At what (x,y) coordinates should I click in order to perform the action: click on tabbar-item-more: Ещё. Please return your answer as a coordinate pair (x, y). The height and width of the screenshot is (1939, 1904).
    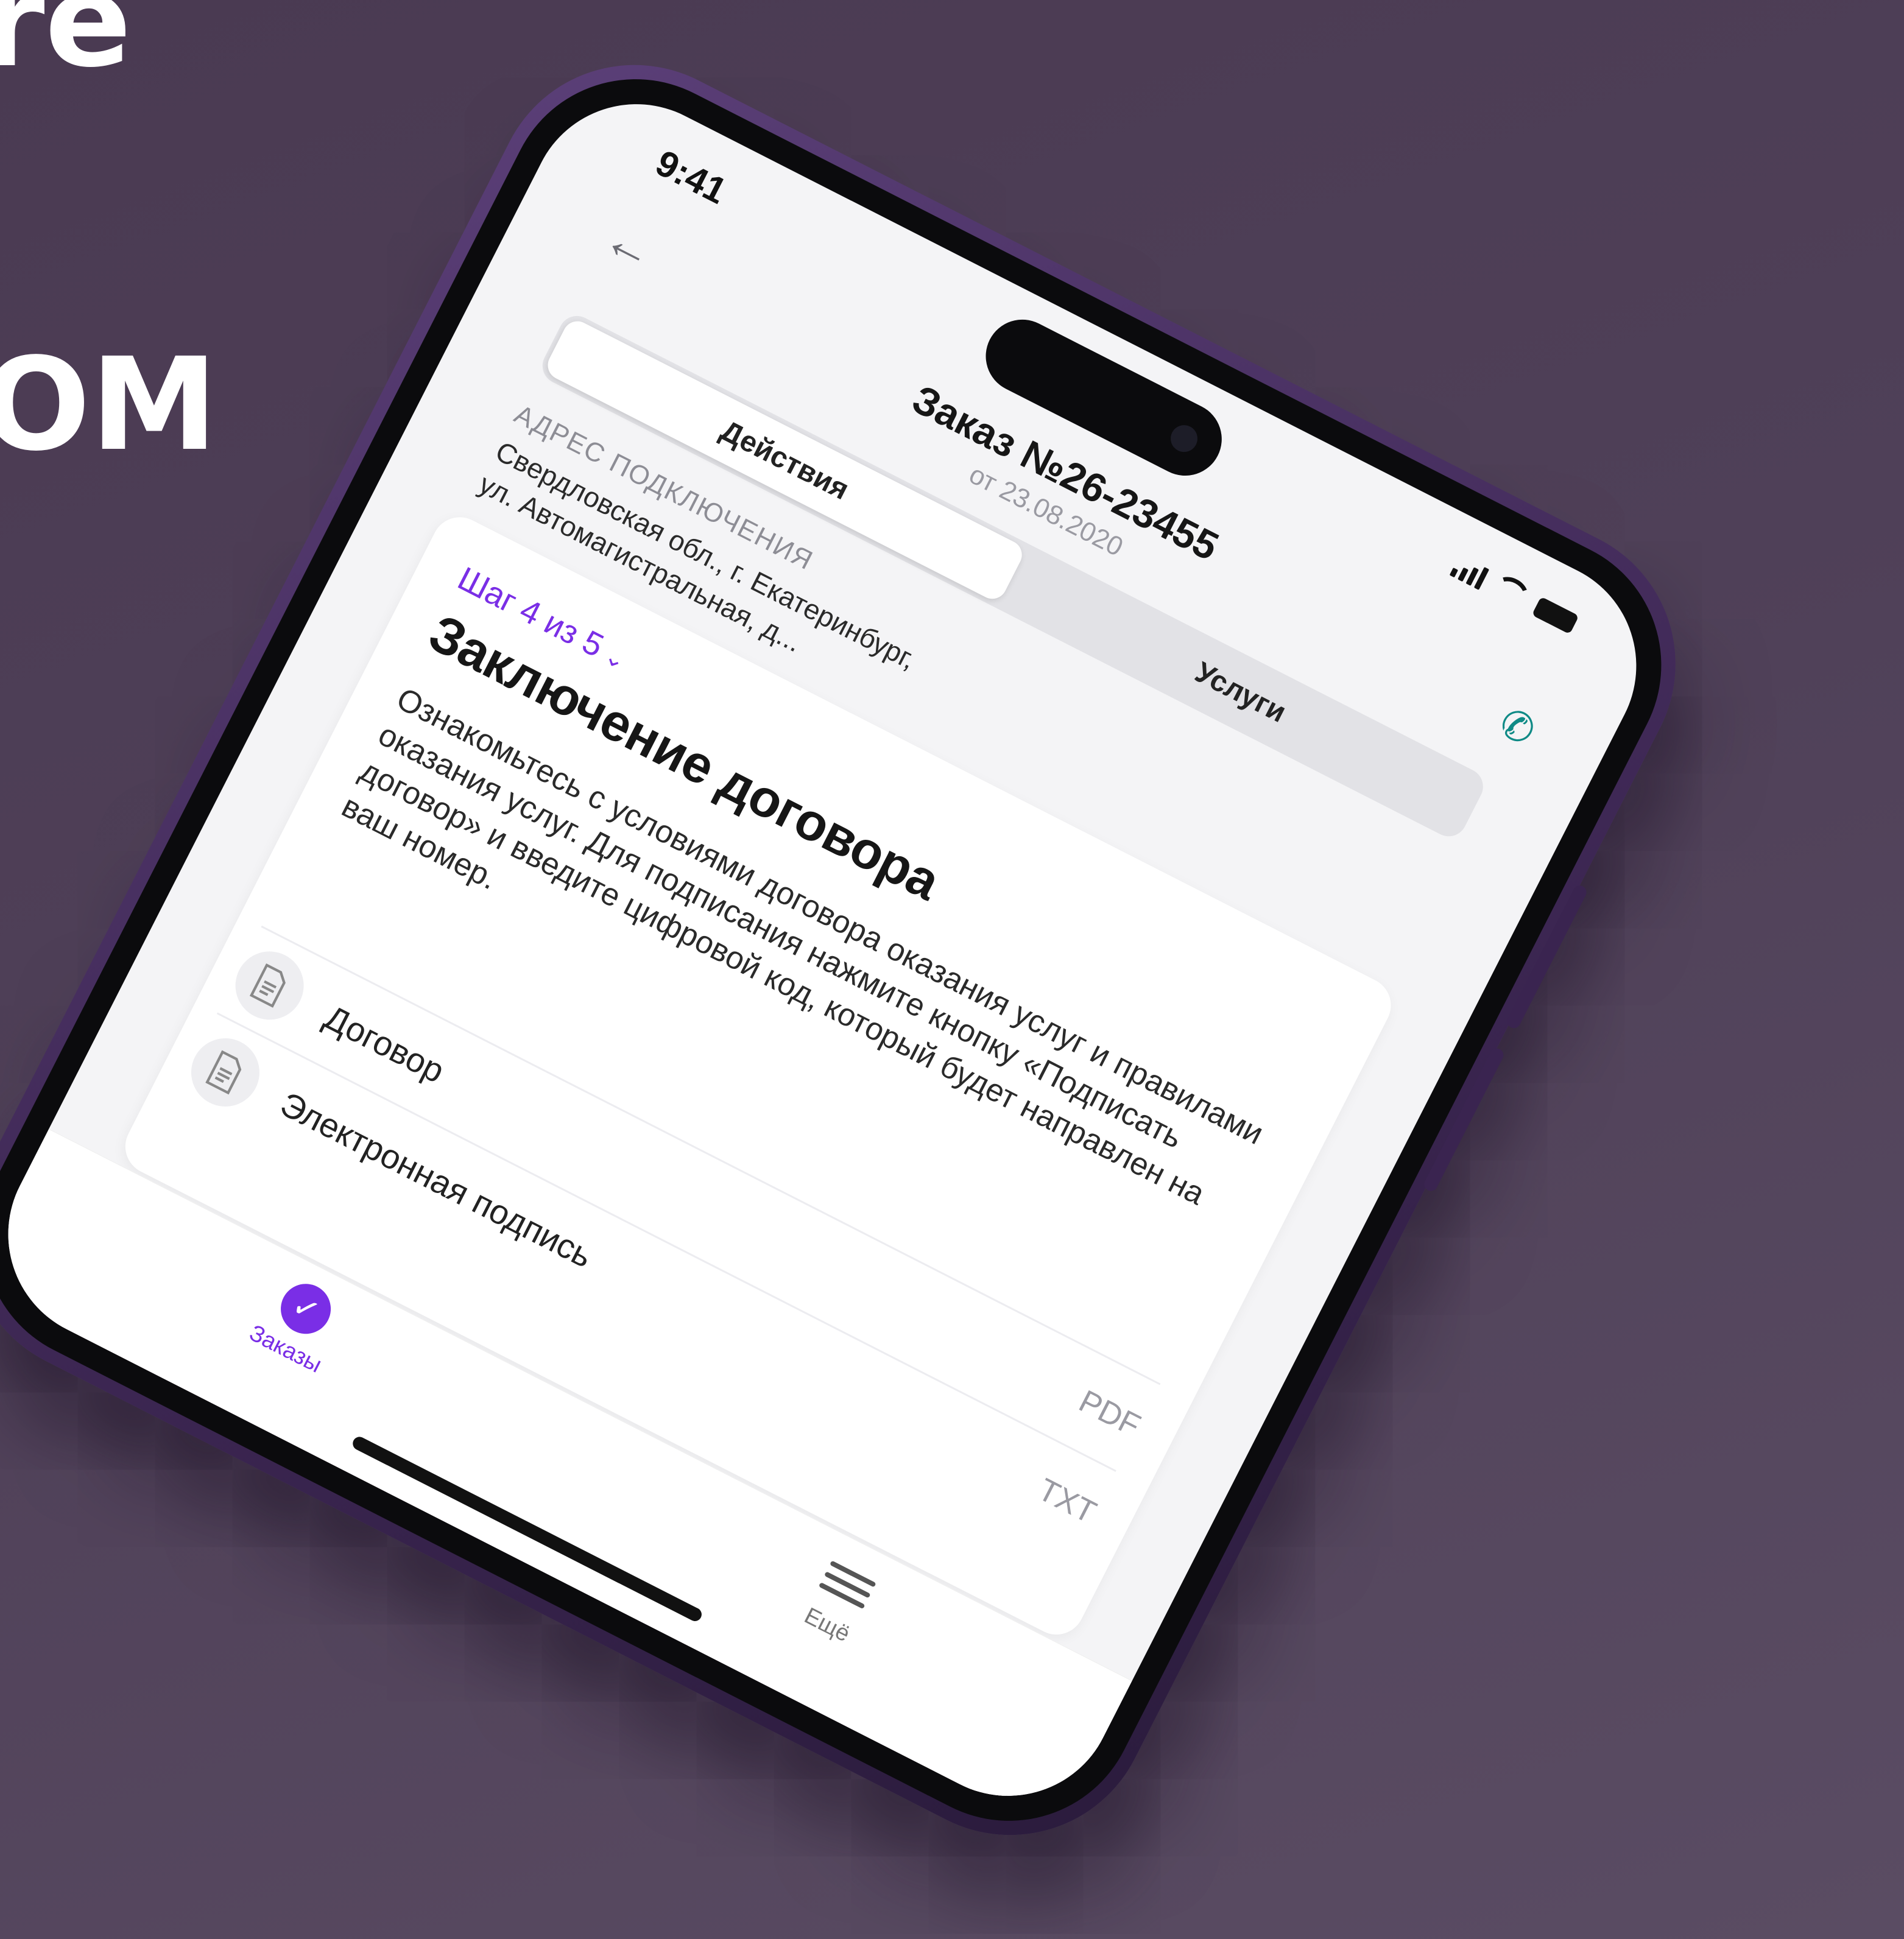
    Looking at the image, I should click on (840, 1599).